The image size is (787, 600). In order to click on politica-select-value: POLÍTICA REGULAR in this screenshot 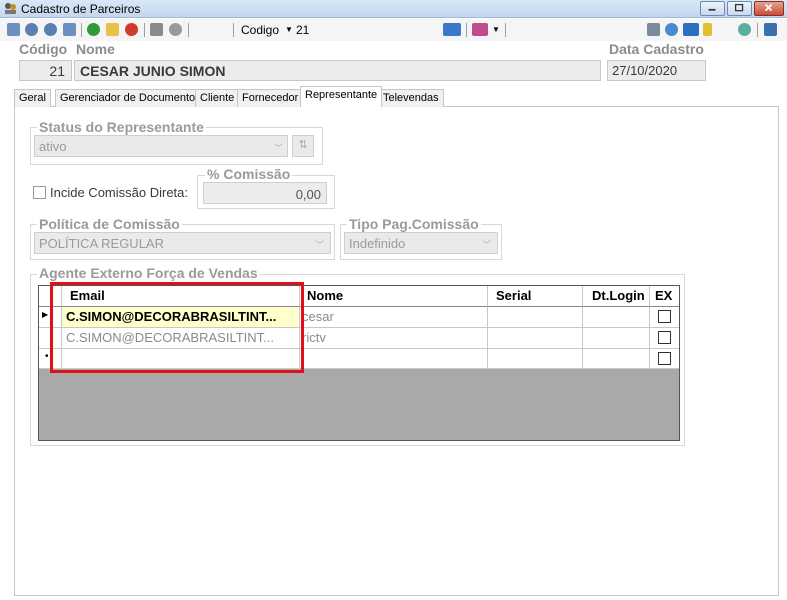, I will do `click(101, 243)`.